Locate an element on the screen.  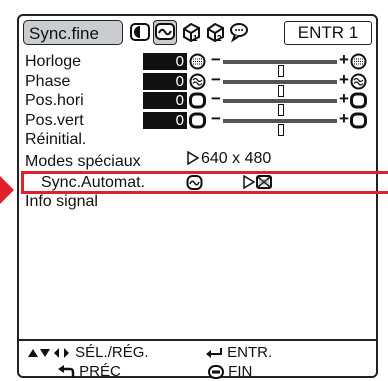
clock-minus-label: − is located at coordinates (216, 59).